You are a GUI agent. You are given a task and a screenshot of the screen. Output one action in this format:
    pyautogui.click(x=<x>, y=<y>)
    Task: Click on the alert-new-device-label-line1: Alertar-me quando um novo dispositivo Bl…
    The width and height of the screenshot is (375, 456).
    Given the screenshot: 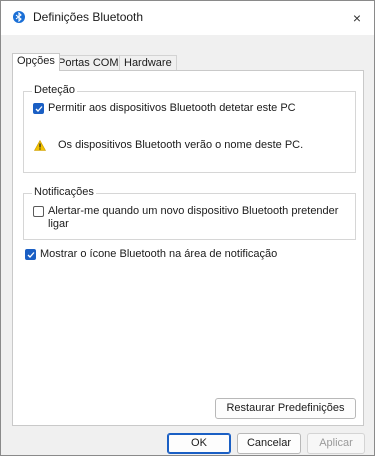 What is the action you would take?
    pyautogui.click(x=193, y=211)
    